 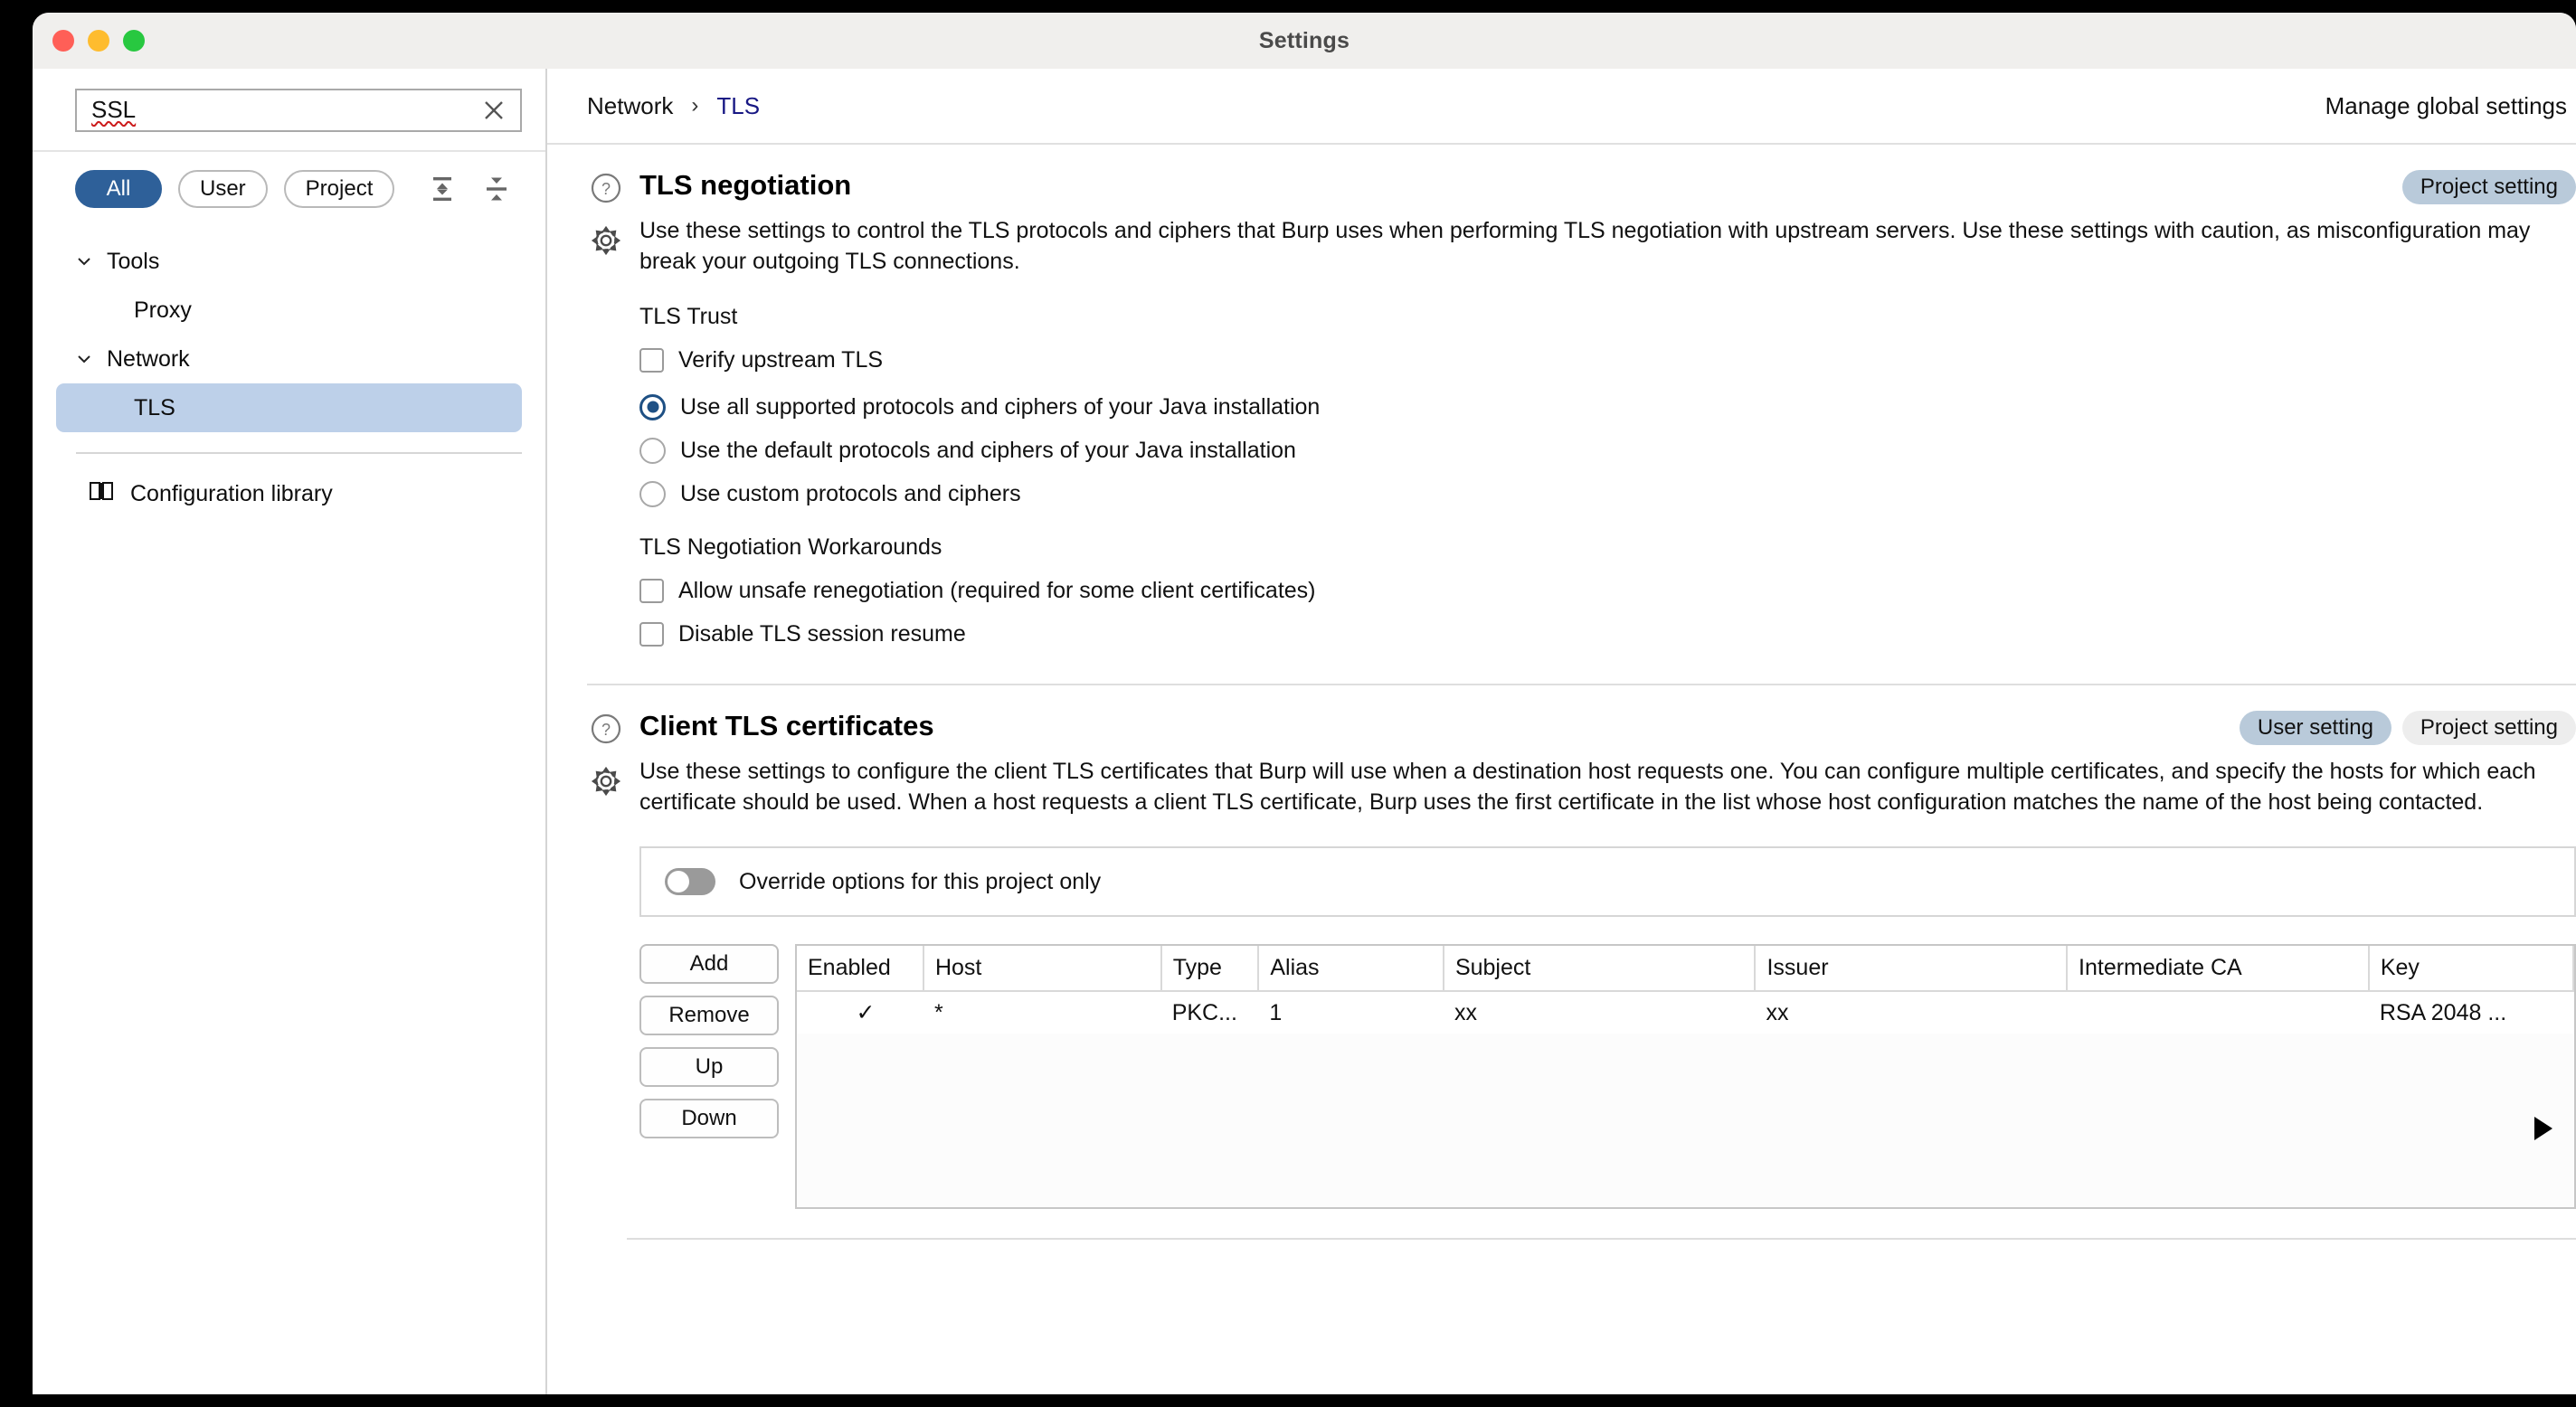 I want to click on search-section: SSL, so click(x=289, y=110).